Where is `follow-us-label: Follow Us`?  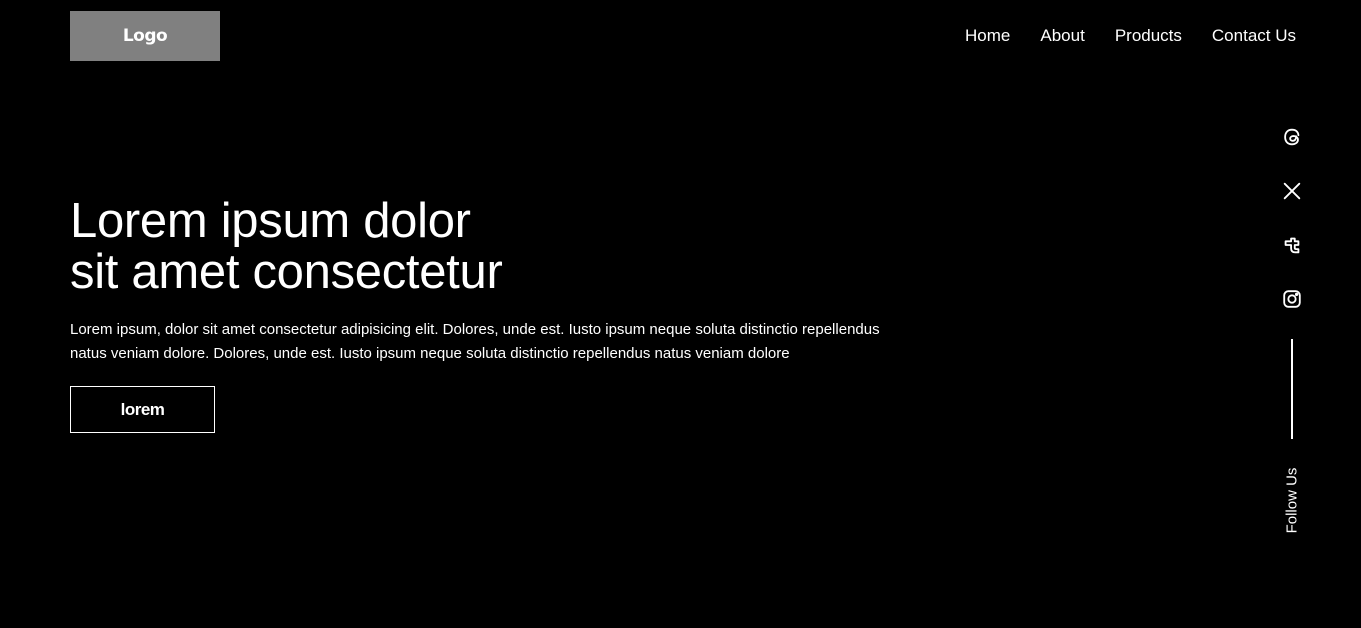
follow-us-label: Follow Us is located at coordinates (1292, 500).